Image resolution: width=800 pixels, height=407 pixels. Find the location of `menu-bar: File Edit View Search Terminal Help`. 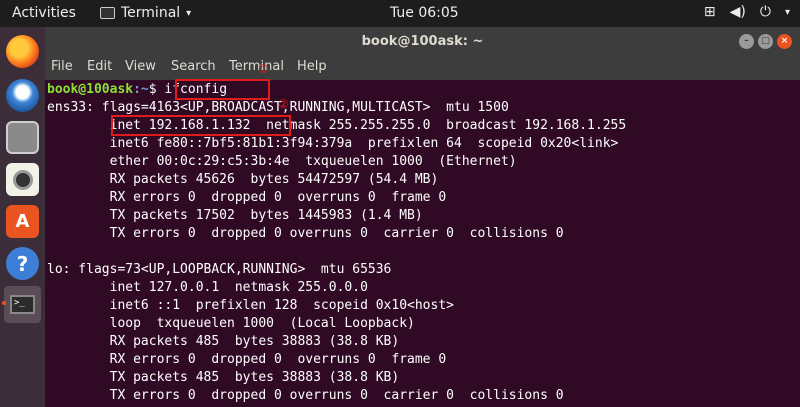

menu-bar: File Edit View Search Terminal Help is located at coordinates (422, 68).